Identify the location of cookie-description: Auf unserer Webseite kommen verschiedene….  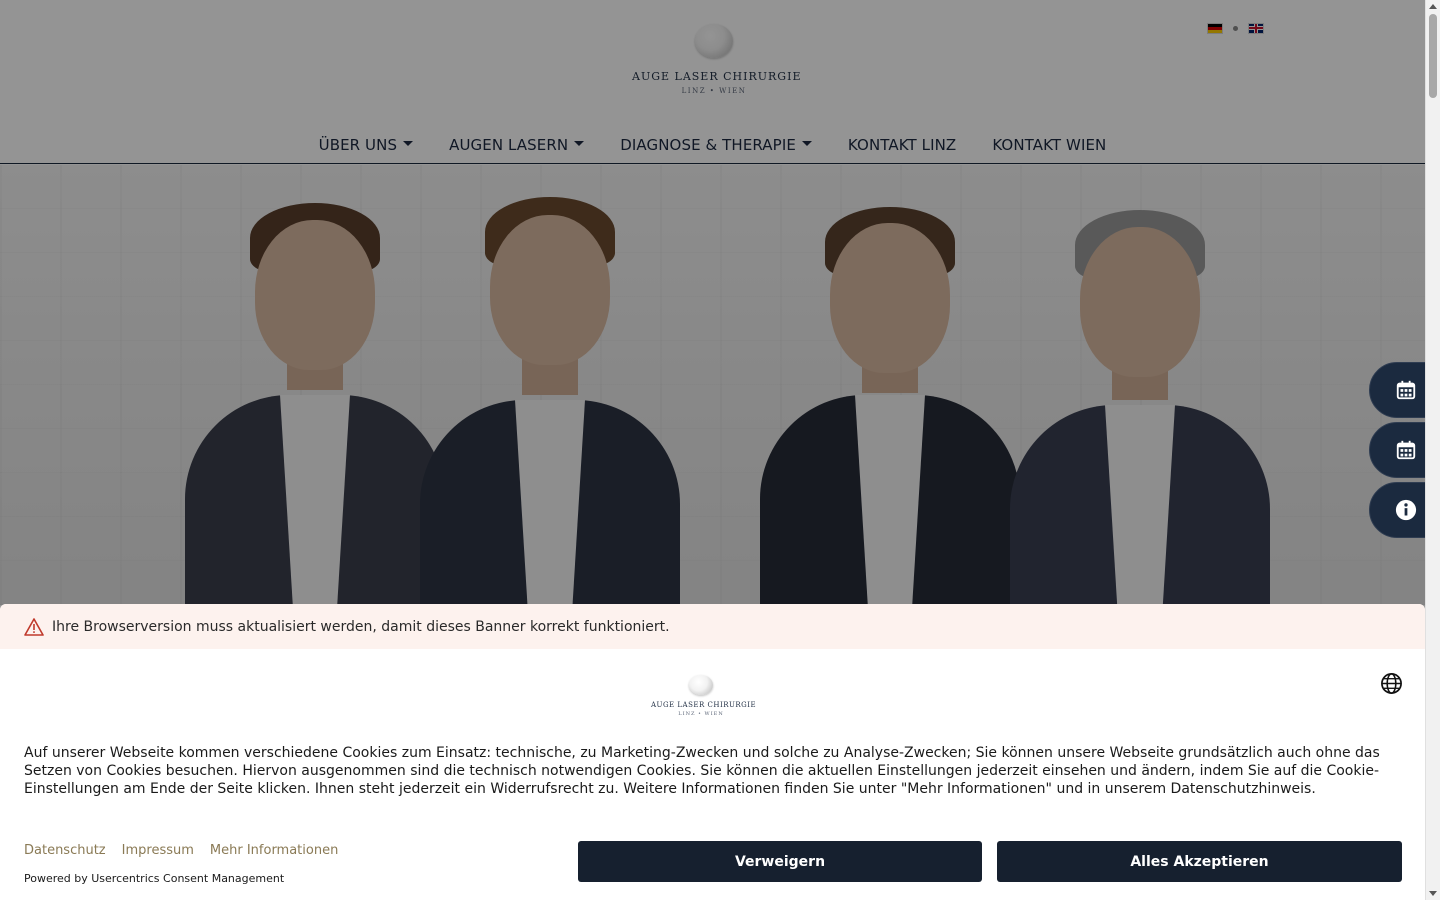
(702, 771).